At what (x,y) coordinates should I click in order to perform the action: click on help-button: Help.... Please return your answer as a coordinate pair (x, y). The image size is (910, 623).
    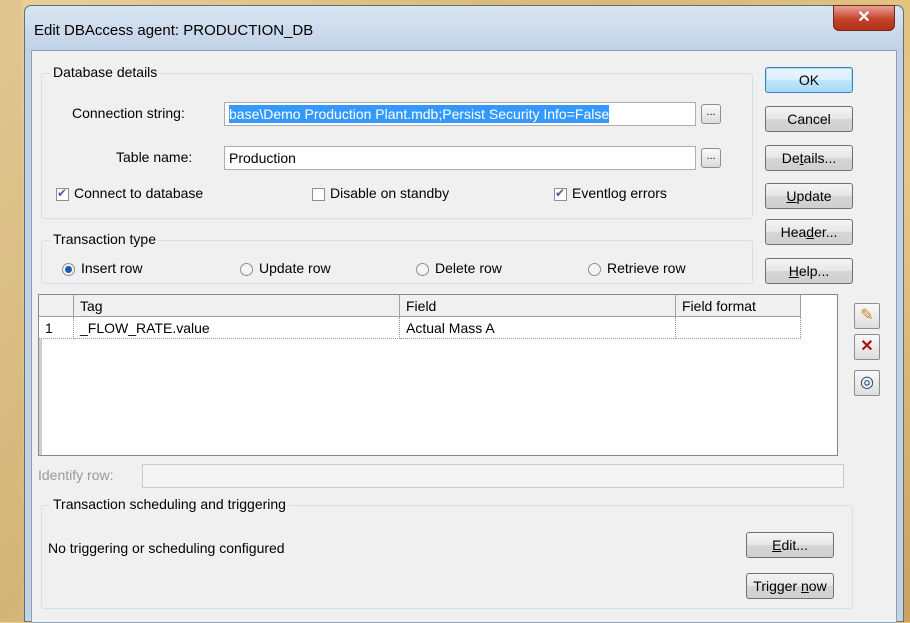
    Looking at the image, I should click on (809, 271).